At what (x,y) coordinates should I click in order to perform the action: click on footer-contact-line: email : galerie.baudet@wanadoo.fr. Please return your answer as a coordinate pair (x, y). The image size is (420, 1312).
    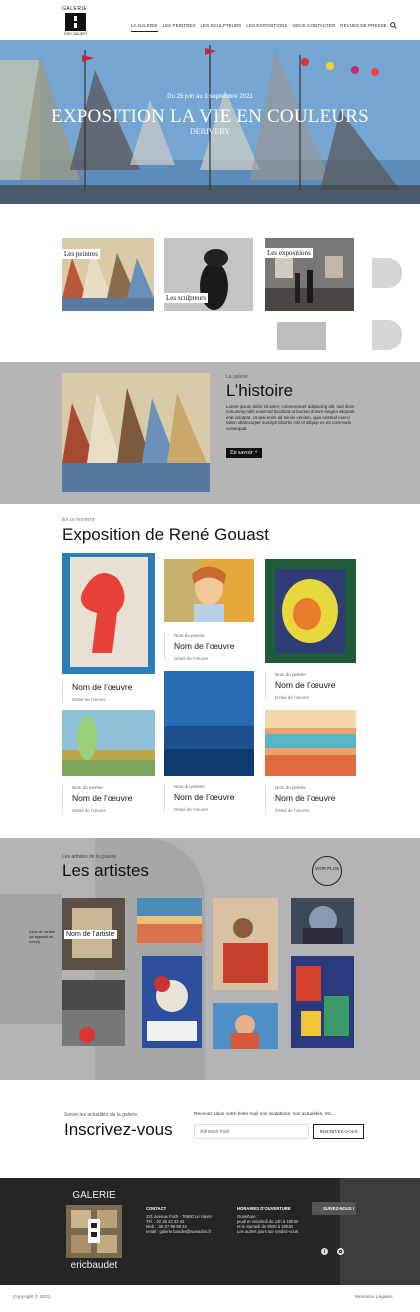
    Looking at the image, I should click on (186, 1231).